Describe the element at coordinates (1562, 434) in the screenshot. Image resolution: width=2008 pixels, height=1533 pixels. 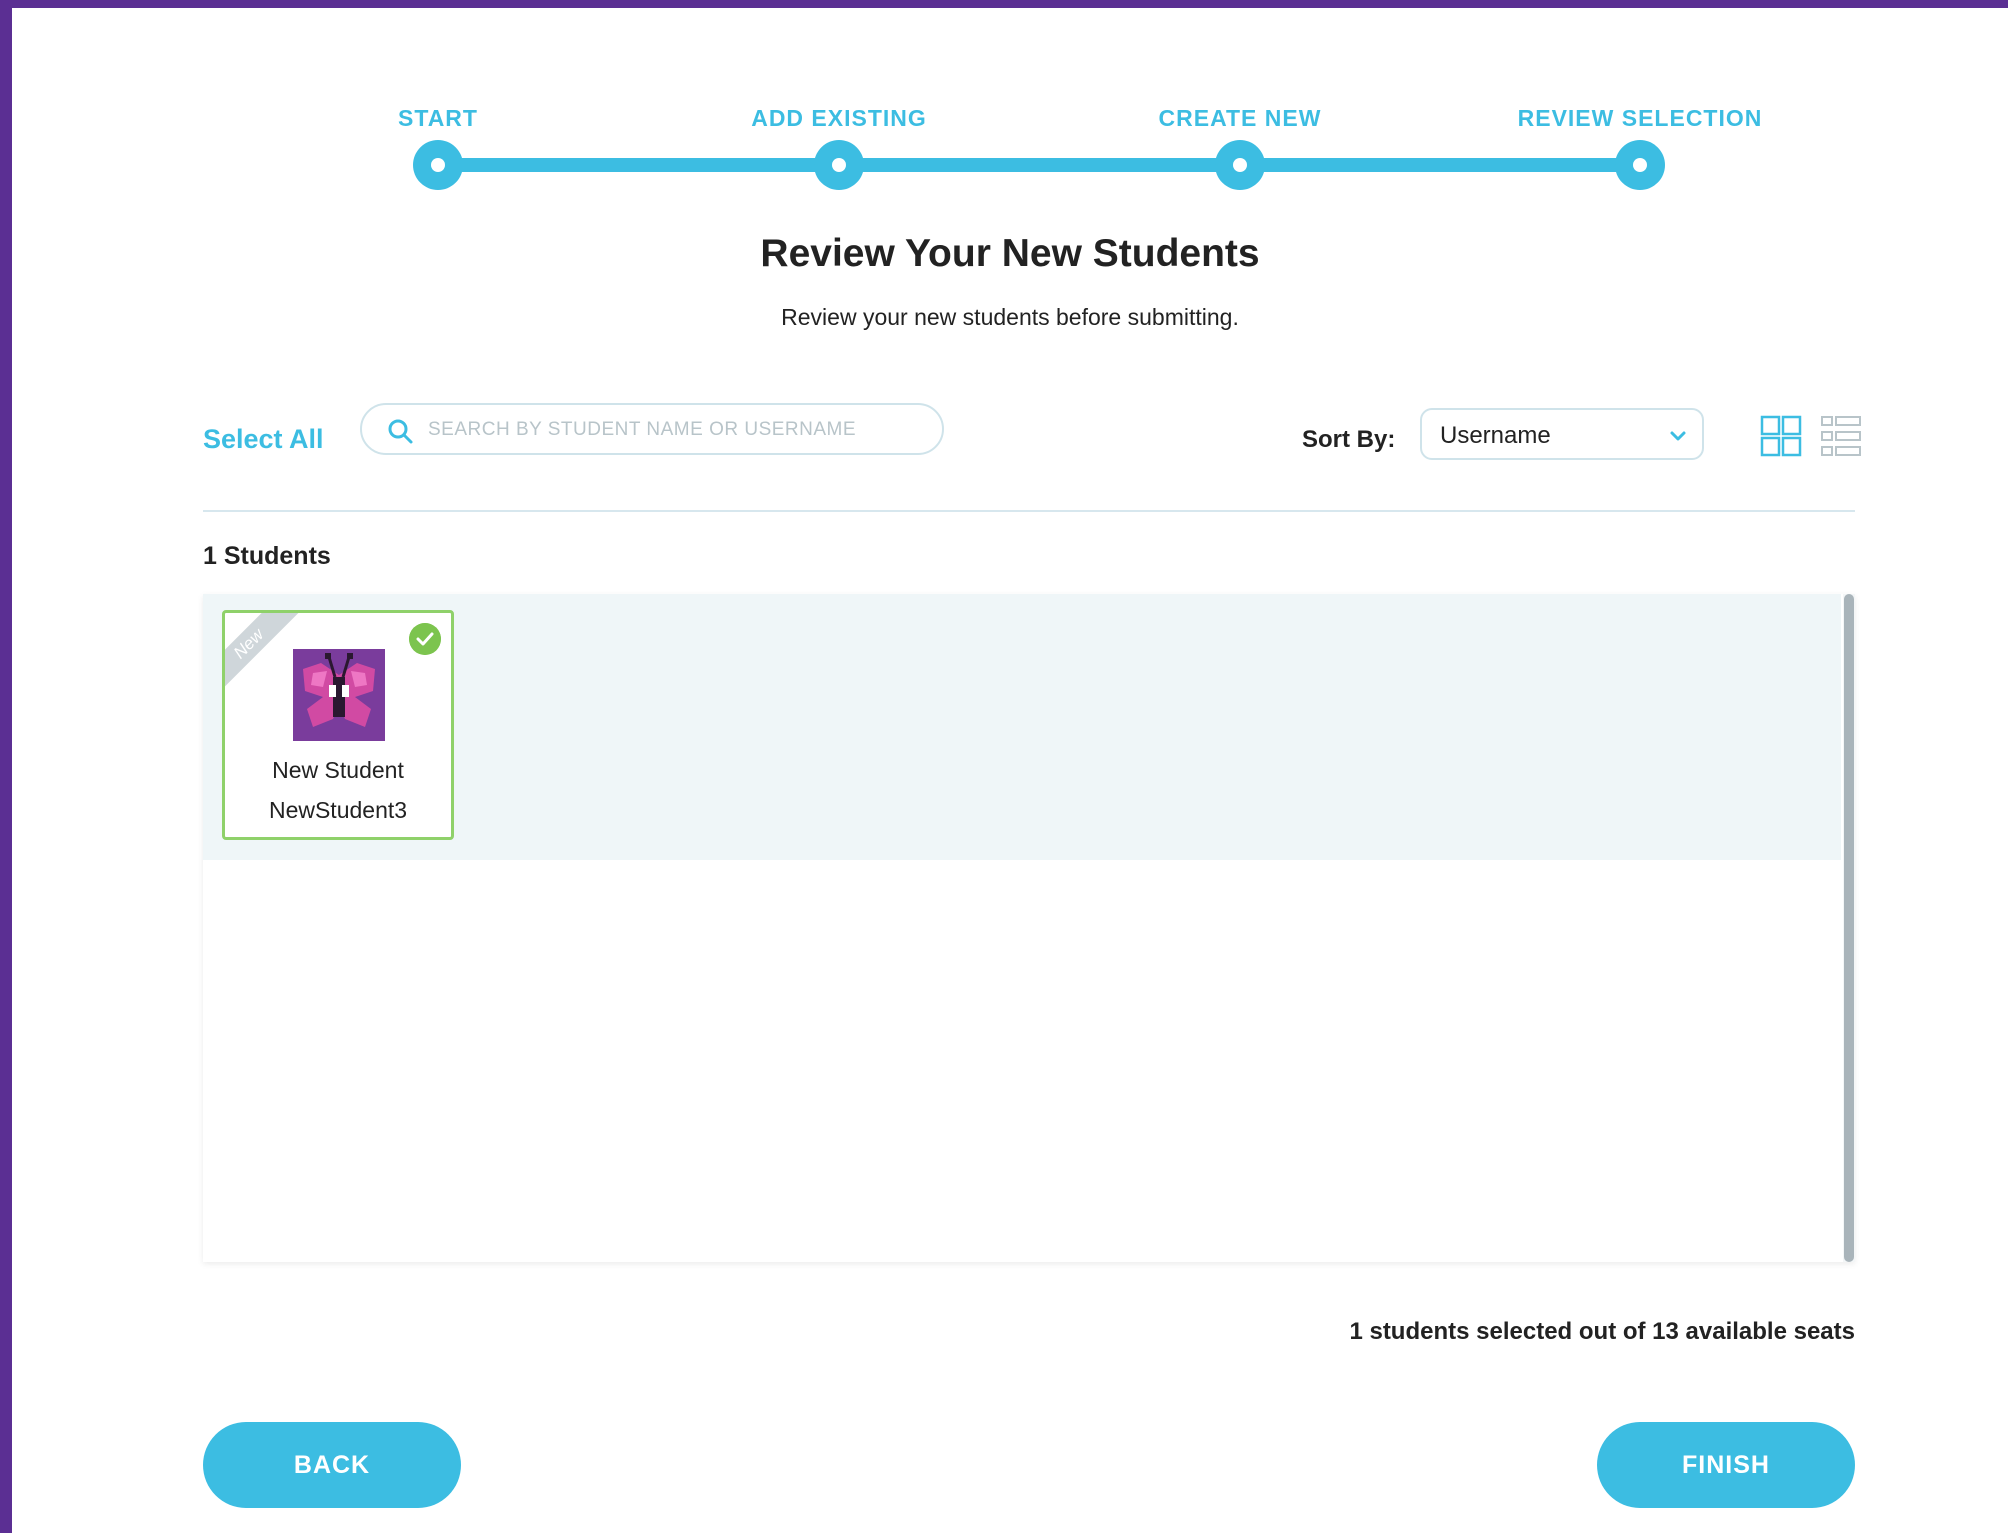
I see `sort-select: Username` at that location.